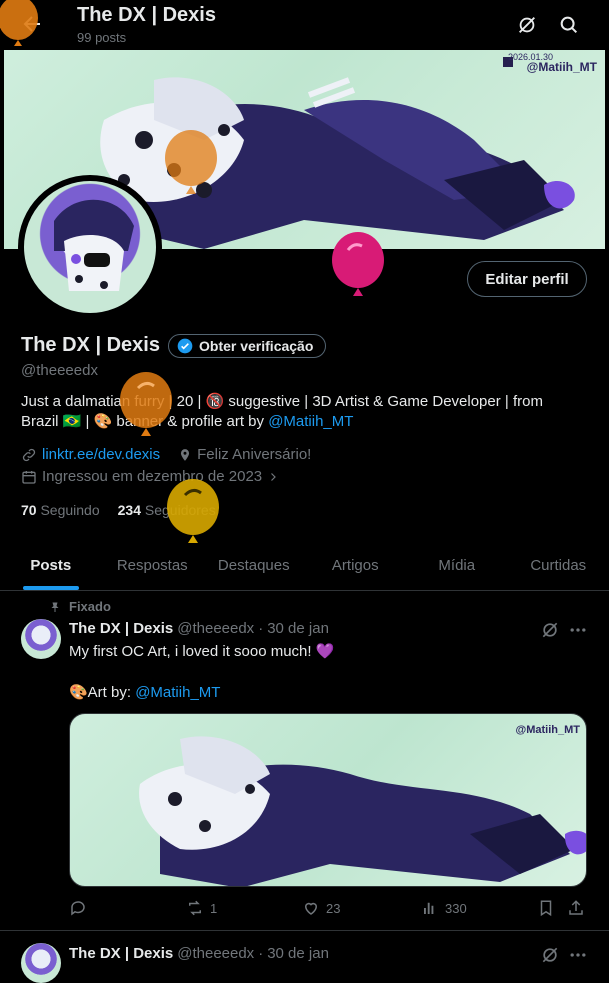  I want to click on profile-avatar, so click(90, 247).